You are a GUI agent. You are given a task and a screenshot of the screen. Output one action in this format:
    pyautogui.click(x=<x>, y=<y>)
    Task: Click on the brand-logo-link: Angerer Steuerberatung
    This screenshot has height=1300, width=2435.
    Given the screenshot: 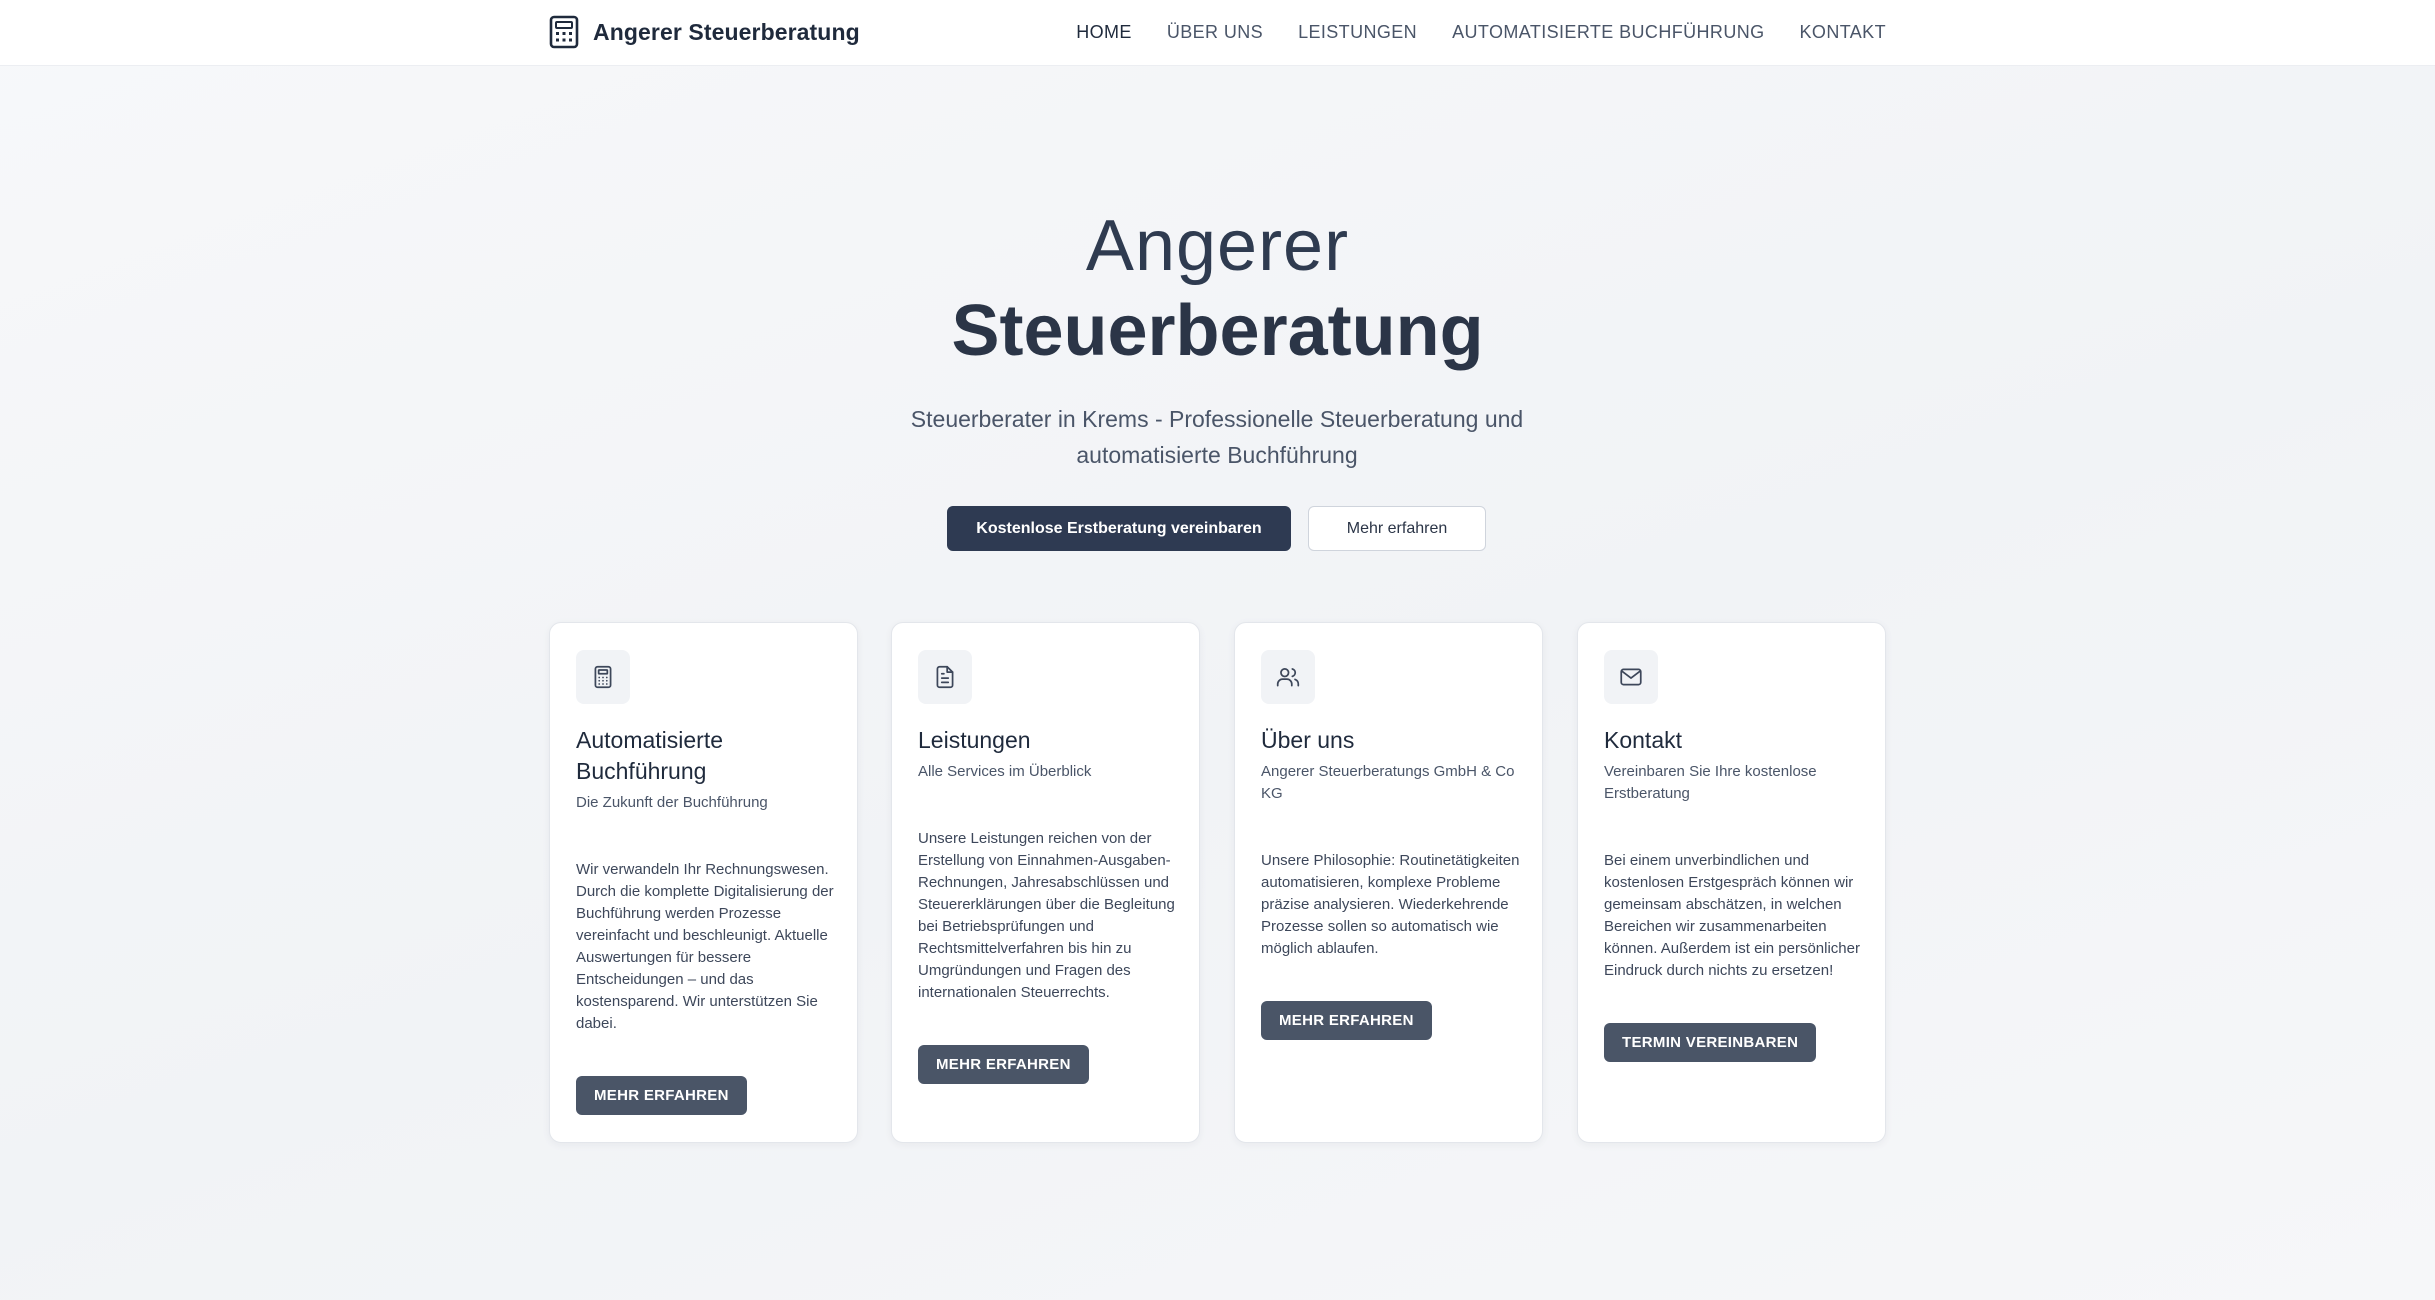 What is the action you would take?
    pyautogui.click(x=704, y=32)
    